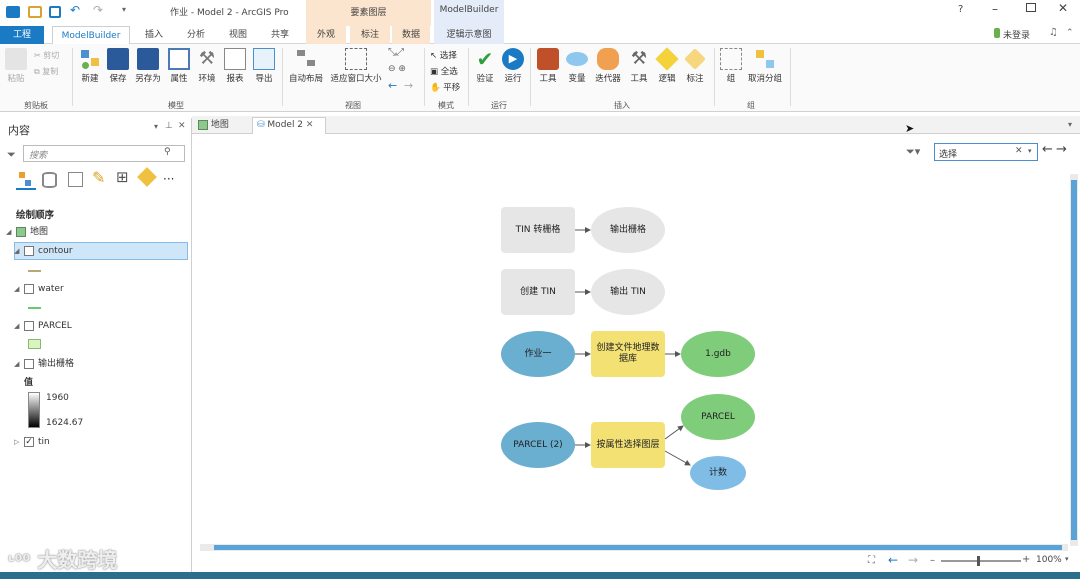 The width and height of the screenshot is (1080, 579). Describe the element at coordinates (310, 125) in the screenshot. I see `close-tab-icon: ✕` at that location.